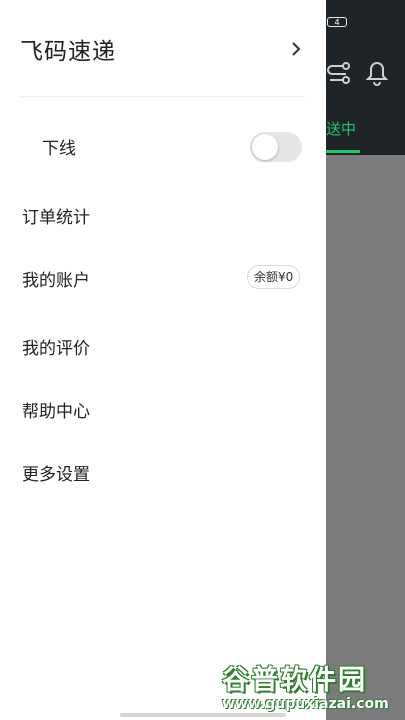 The height and width of the screenshot is (720, 405). What do you see at coordinates (339, 73) in the screenshot?
I see `route-icon` at bounding box center [339, 73].